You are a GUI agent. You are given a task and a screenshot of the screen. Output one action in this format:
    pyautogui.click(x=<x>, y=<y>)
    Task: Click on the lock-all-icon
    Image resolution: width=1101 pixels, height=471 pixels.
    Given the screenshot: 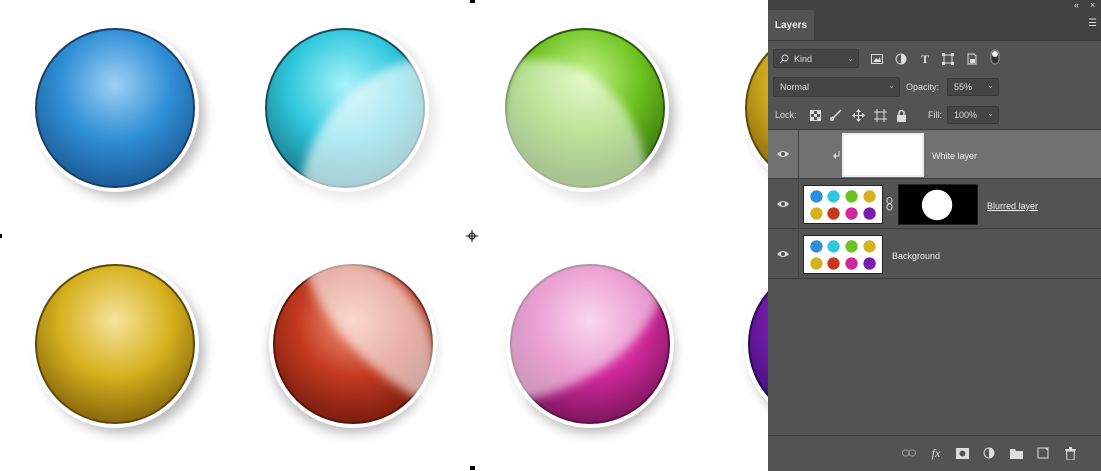 What is the action you would take?
    pyautogui.click(x=901, y=115)
    